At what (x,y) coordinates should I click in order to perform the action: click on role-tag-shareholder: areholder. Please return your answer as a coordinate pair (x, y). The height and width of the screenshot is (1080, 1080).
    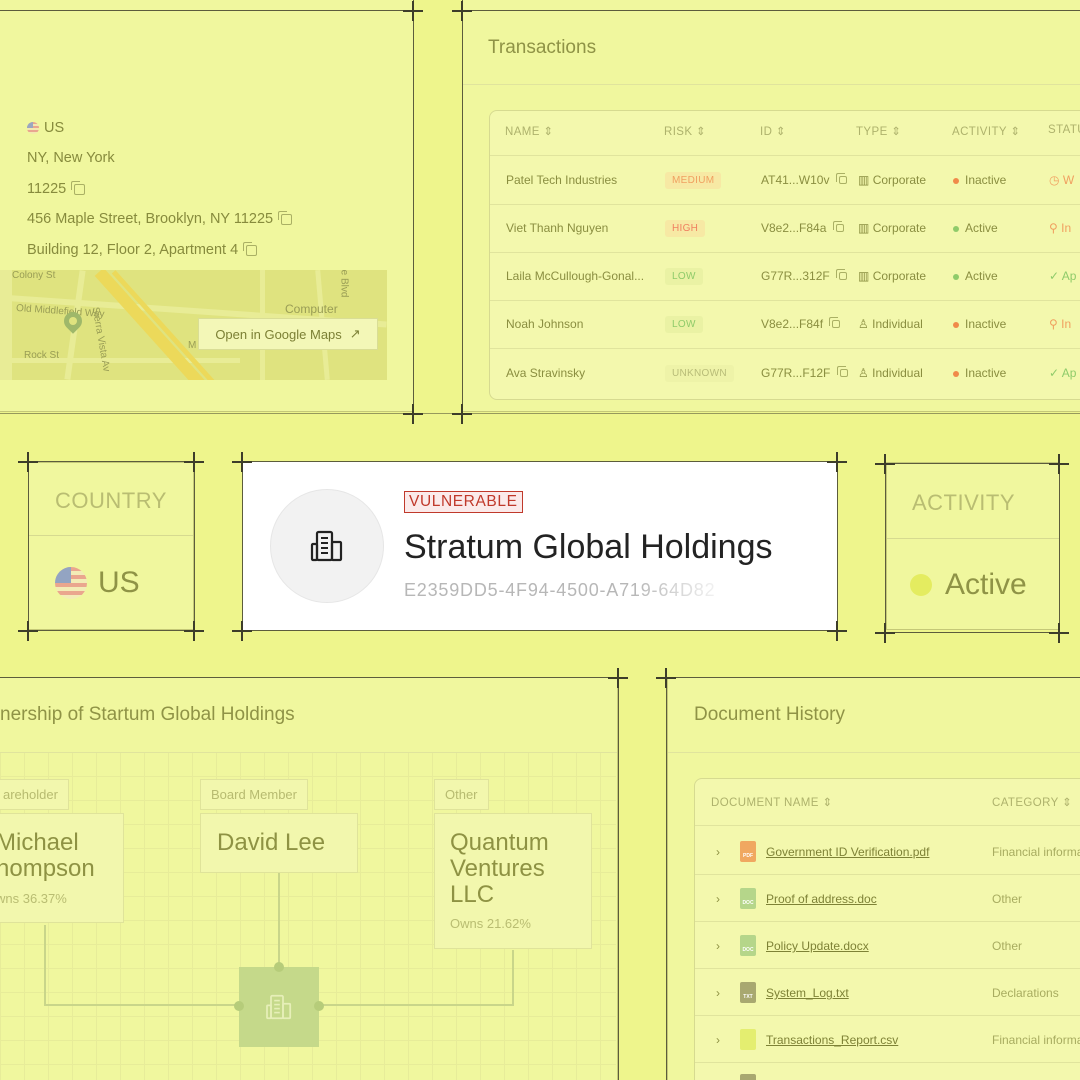
    Looking at the image, I should click on (34, 794).